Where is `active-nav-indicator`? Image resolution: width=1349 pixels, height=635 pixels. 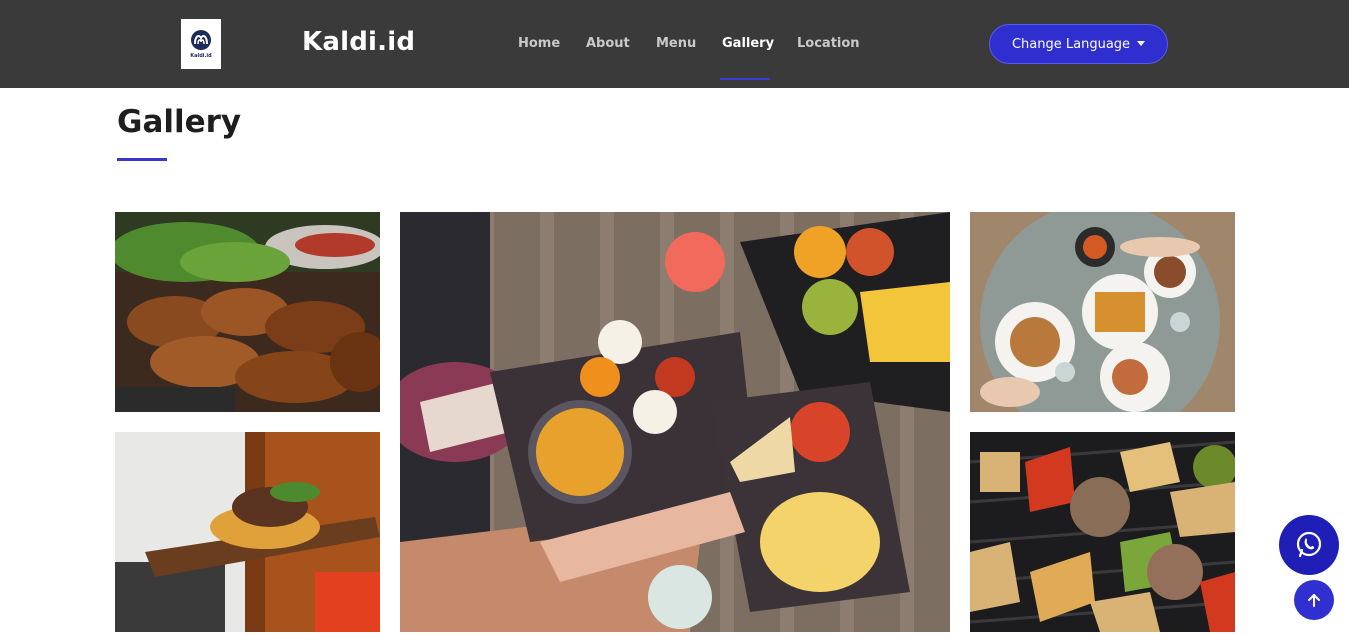 active-nav-indicator is located at coordinates (745, 79).